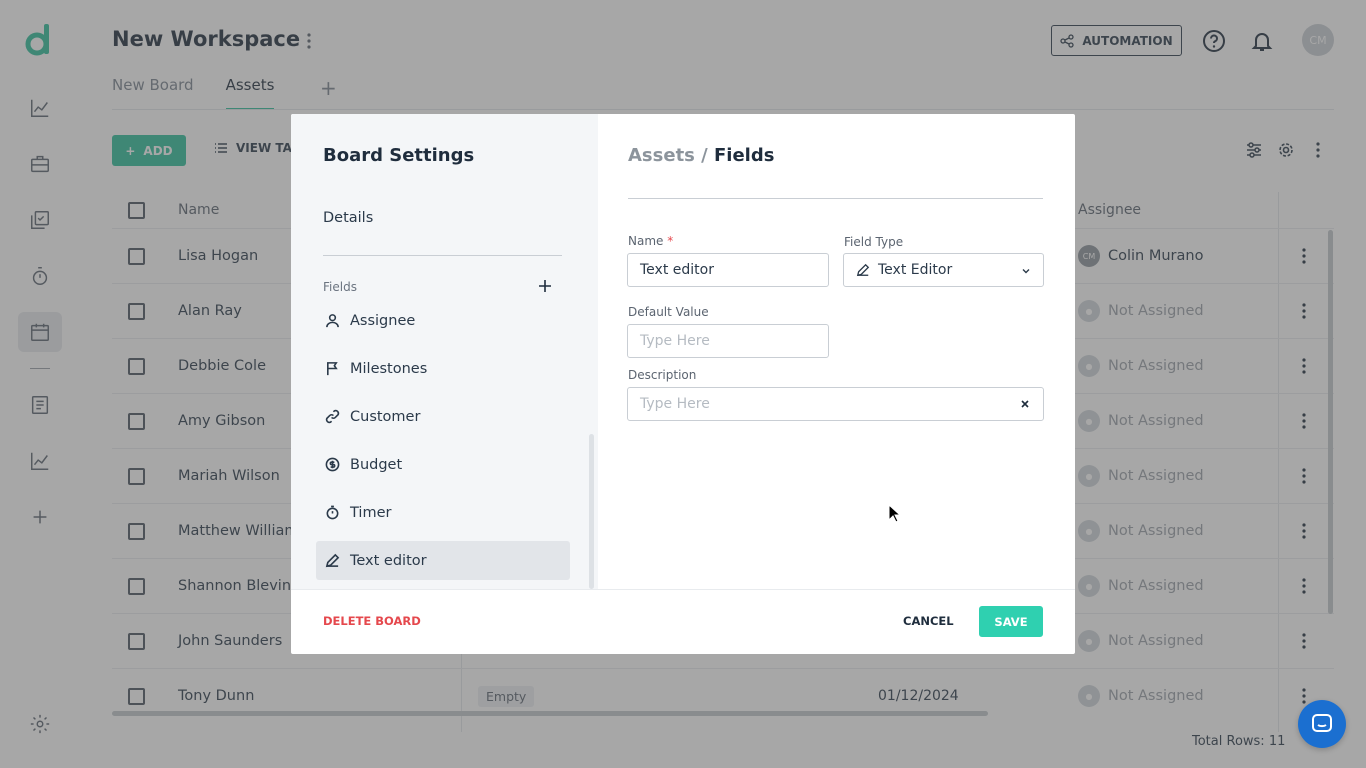 This screenshot has height=768, width=1366. I want to click on cancel-button: CANCEL, so click(928, 621).